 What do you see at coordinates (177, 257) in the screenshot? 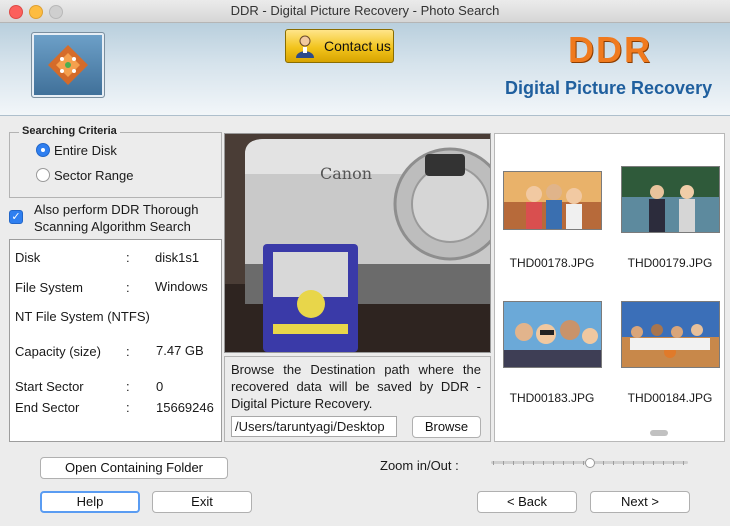
I see `disk-value: disk1s1` at bounding box center [177, 257].